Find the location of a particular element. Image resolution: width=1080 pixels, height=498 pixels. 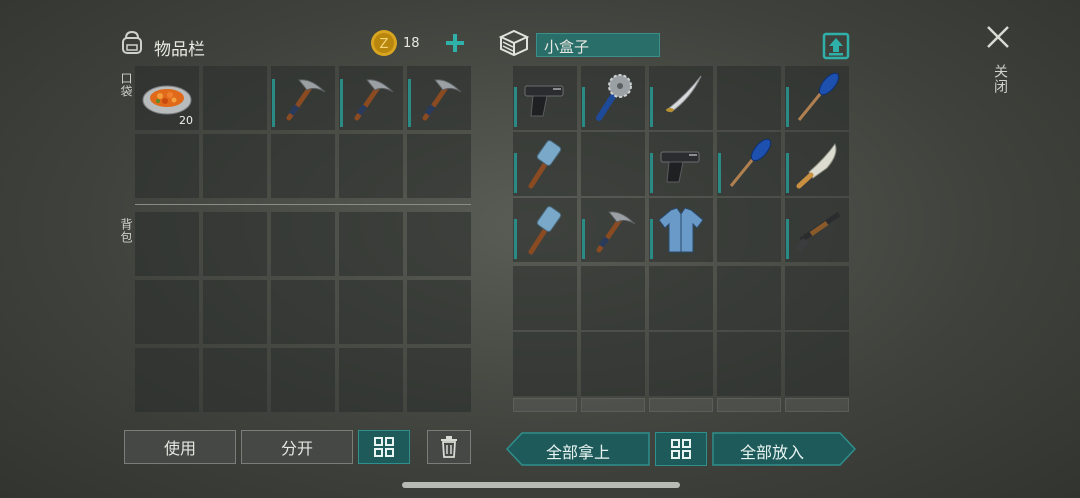

pocket-label: 口袋 is located at coordinates (126, 85).